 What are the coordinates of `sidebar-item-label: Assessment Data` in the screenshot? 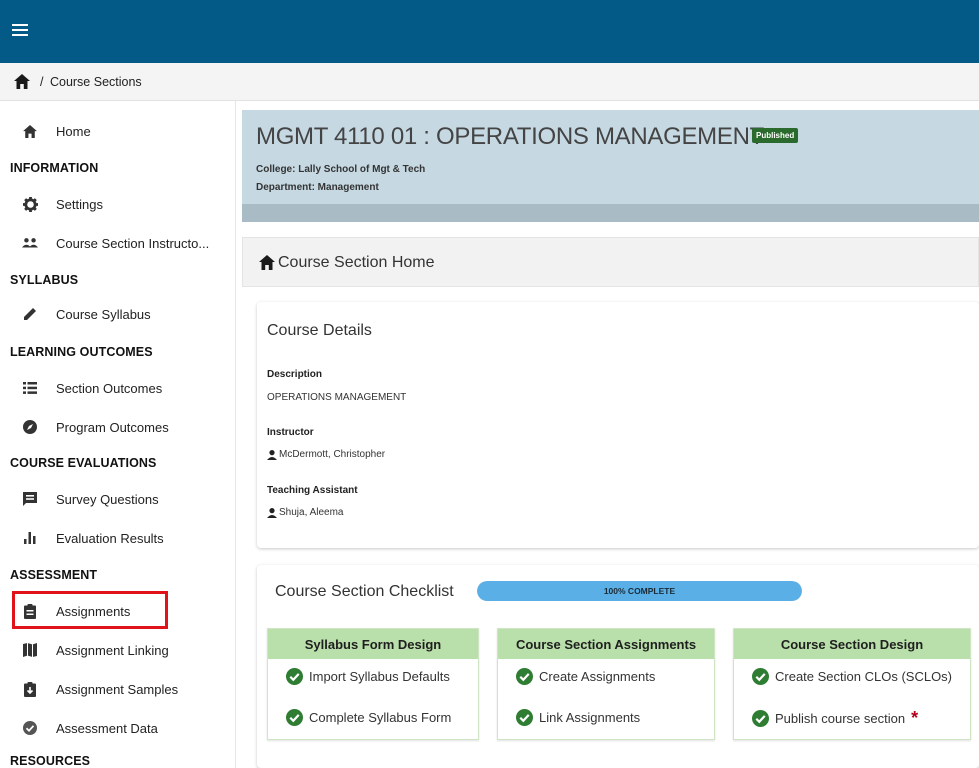 It's located at (107, 728).